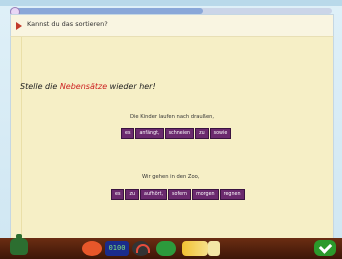 This screenshot has width=342, height=259. Describe the element at coordinates (40, 86) in the screenshot. I see `task-title-prefix: Stelle die` at that location.